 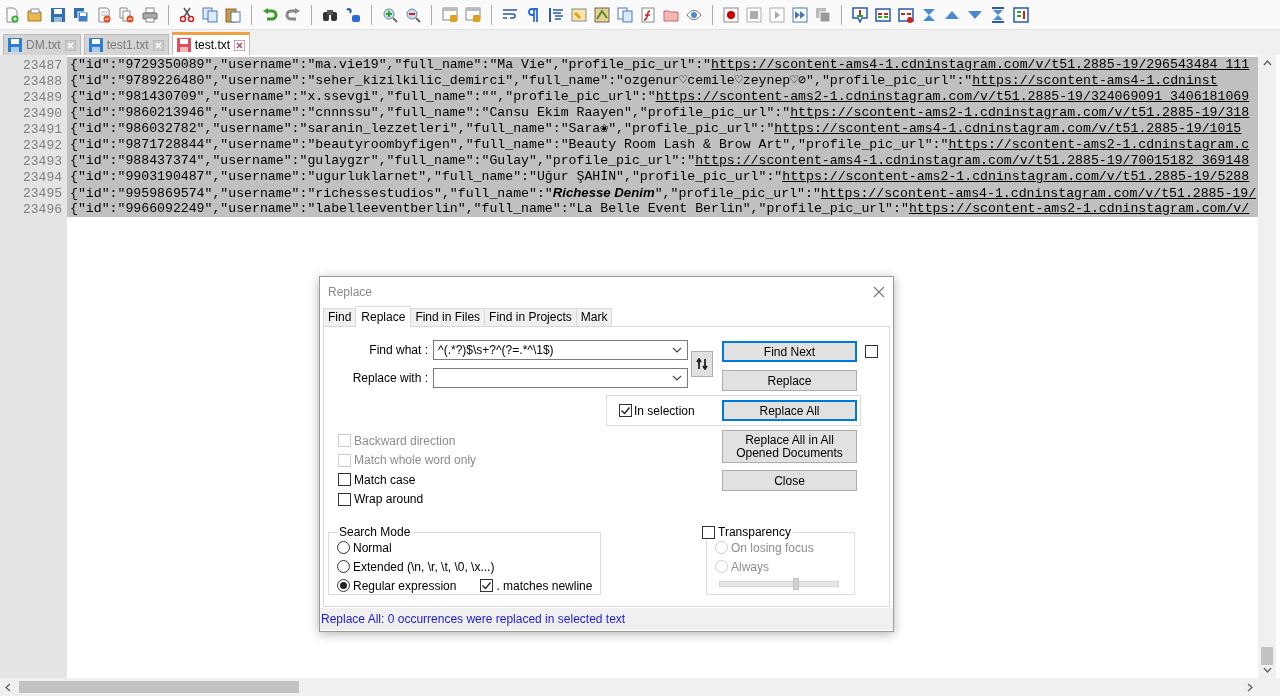 What do you see at coordinates (754, 532) in the screenshot?
I see `option-label: Transparency` at bounding box center [754, 532].